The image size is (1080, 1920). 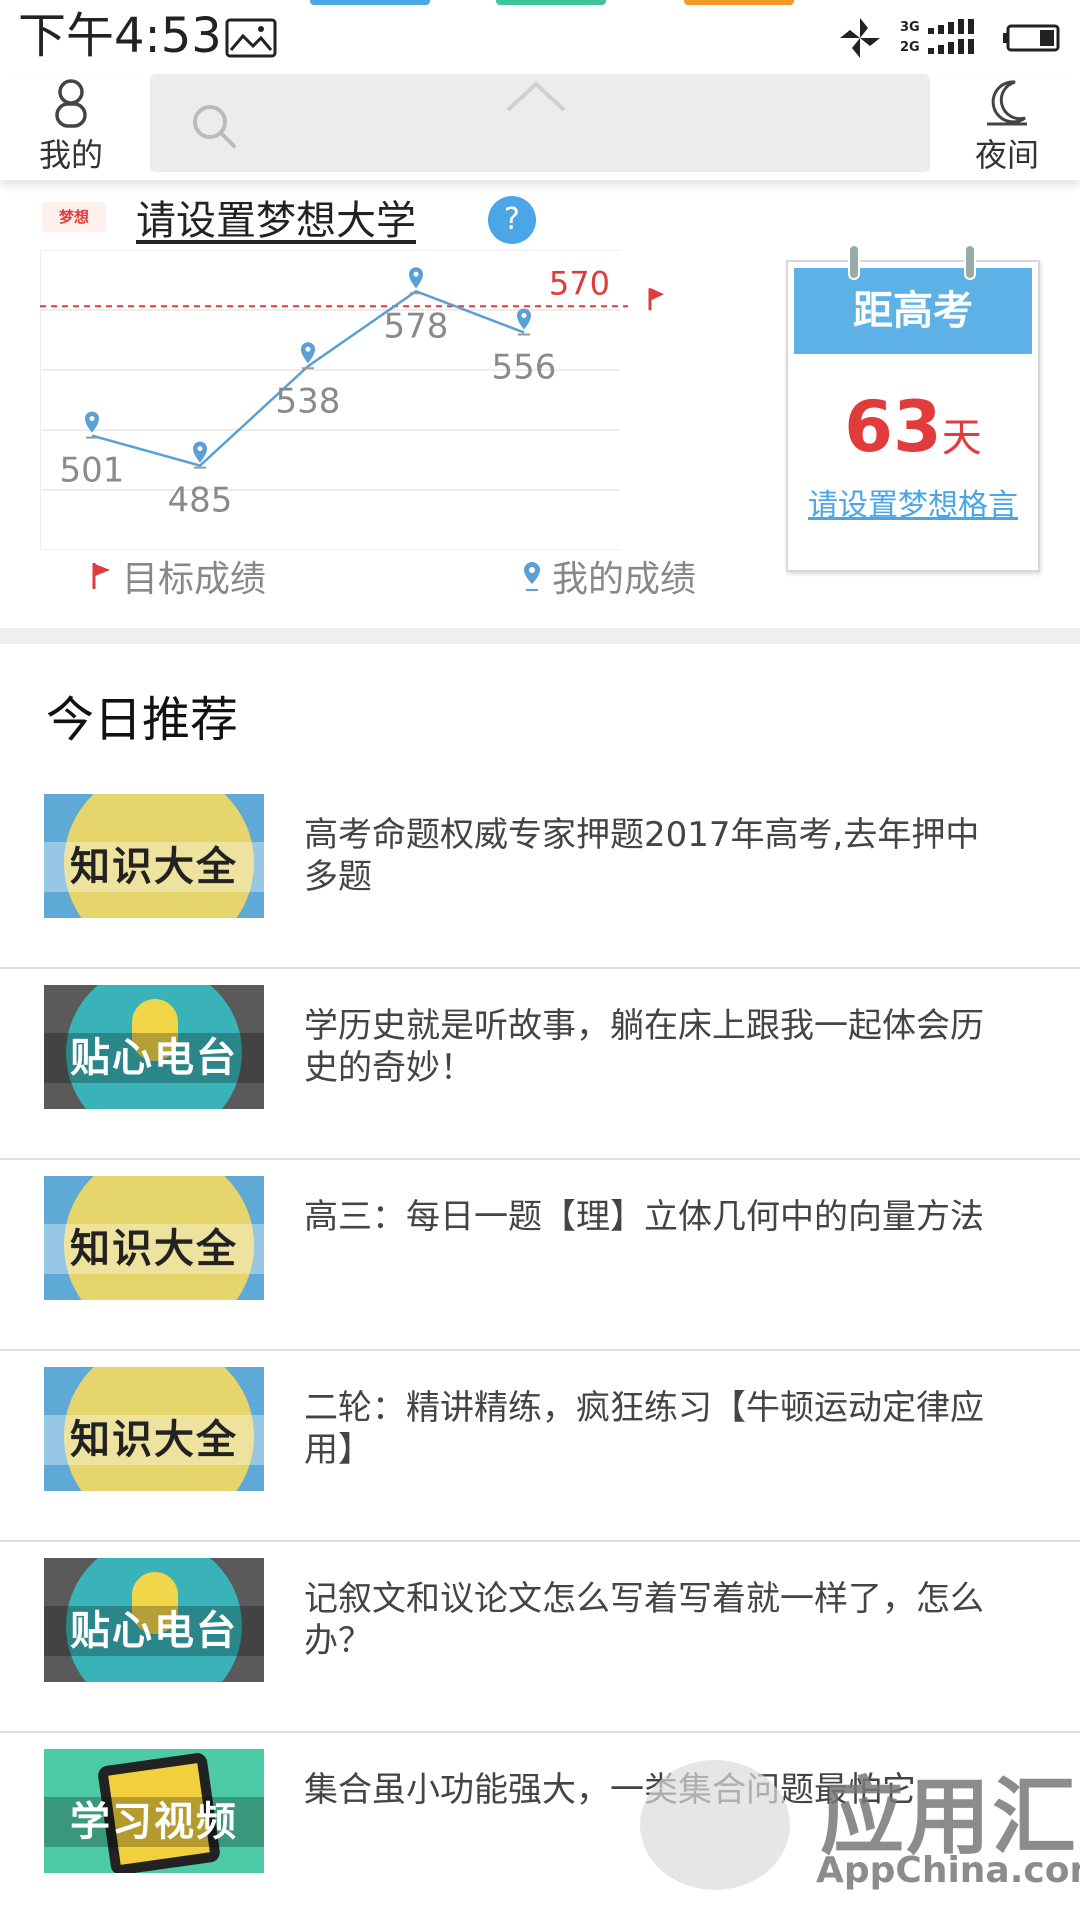 What do you see at coordinates (860, 1825) in the screenshot?
I see `appchina-watermark: 应用汇 AppChina.com` at bounding box center [860, 1825].